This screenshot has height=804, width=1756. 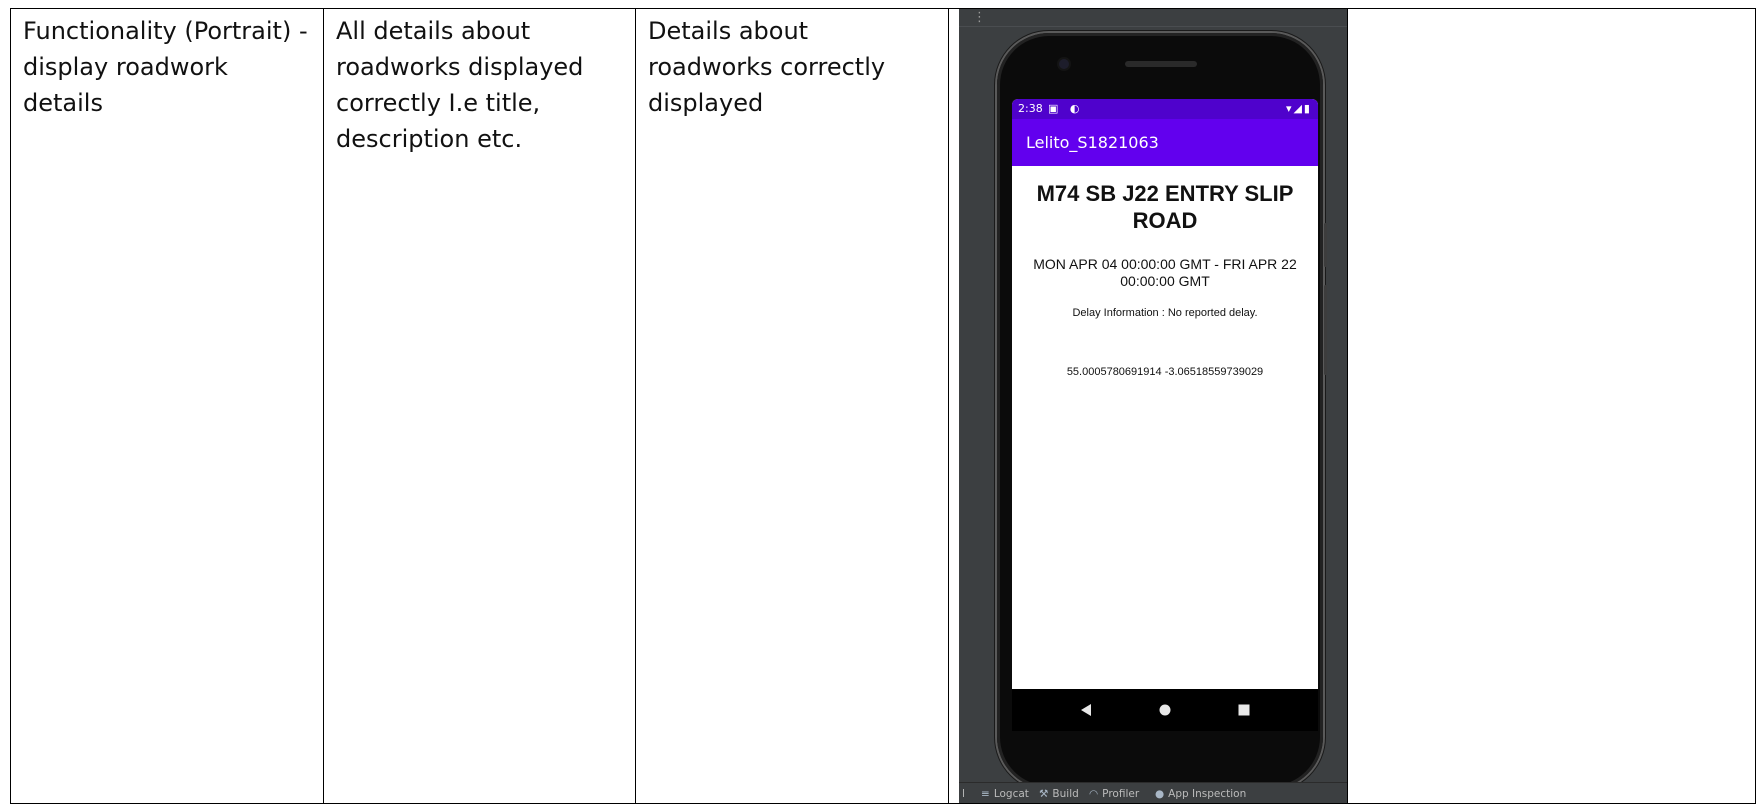 I want to click on power-button, so click(x=1325, y=330).